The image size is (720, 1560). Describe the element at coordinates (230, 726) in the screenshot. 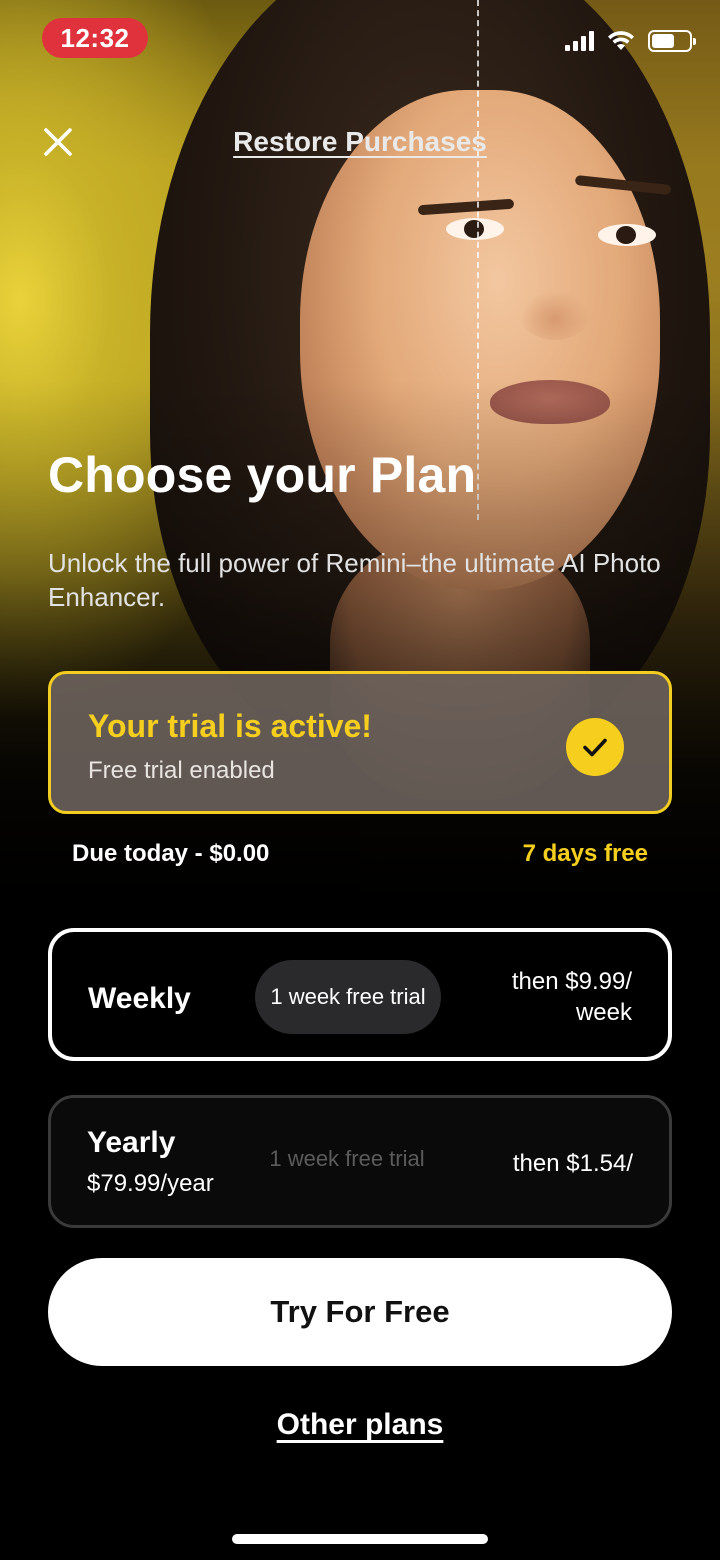

I see `trial-title: Your trial is active!` at that location.